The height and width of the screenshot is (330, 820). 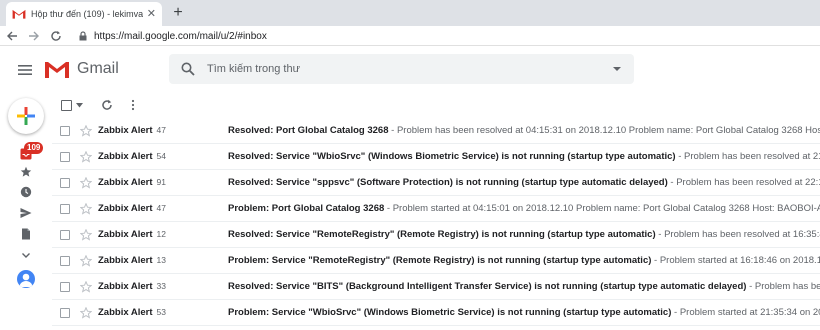 What do you see at coordinates (161, 156) in the screenshot?
I see `row-thread-count: 54` at bounding box center [161, 156].